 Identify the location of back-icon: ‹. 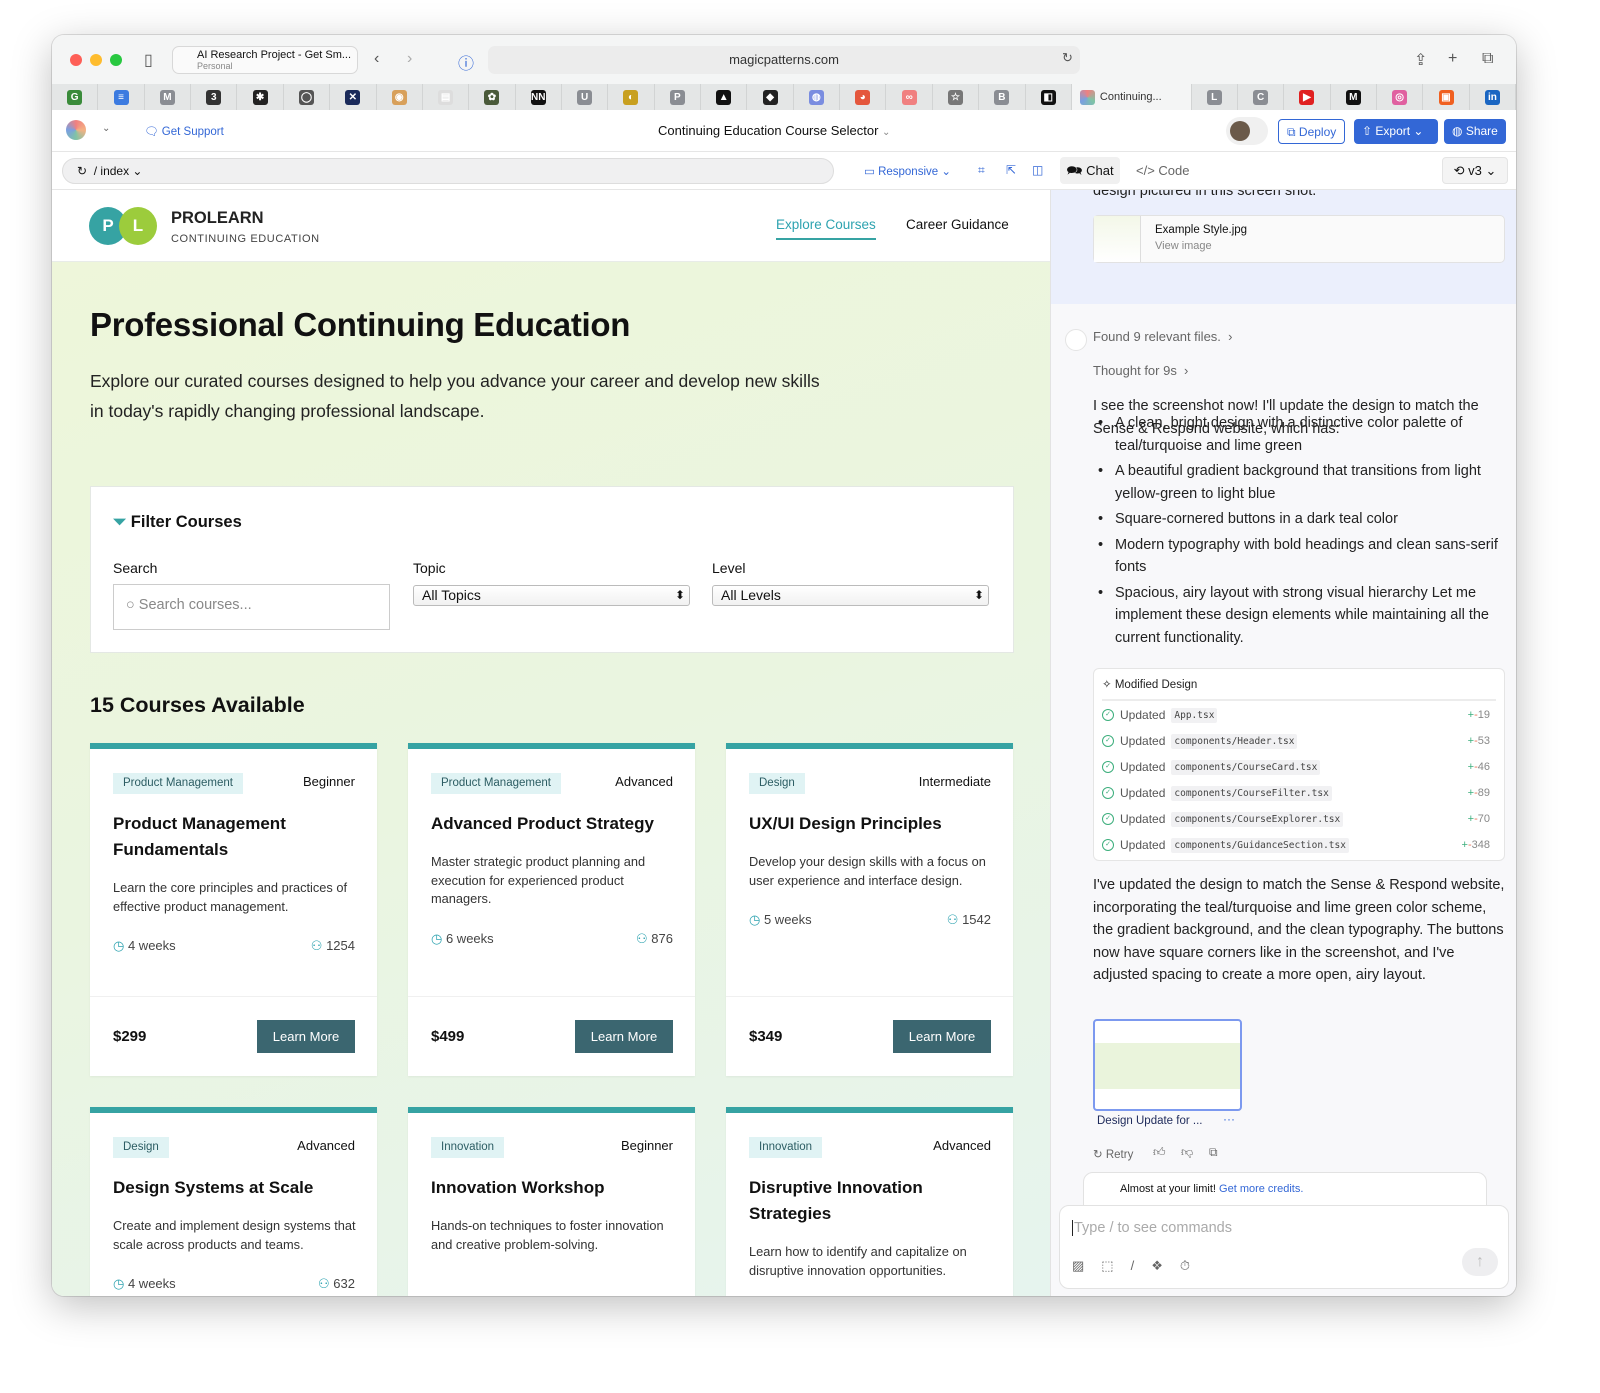
(376, 59).